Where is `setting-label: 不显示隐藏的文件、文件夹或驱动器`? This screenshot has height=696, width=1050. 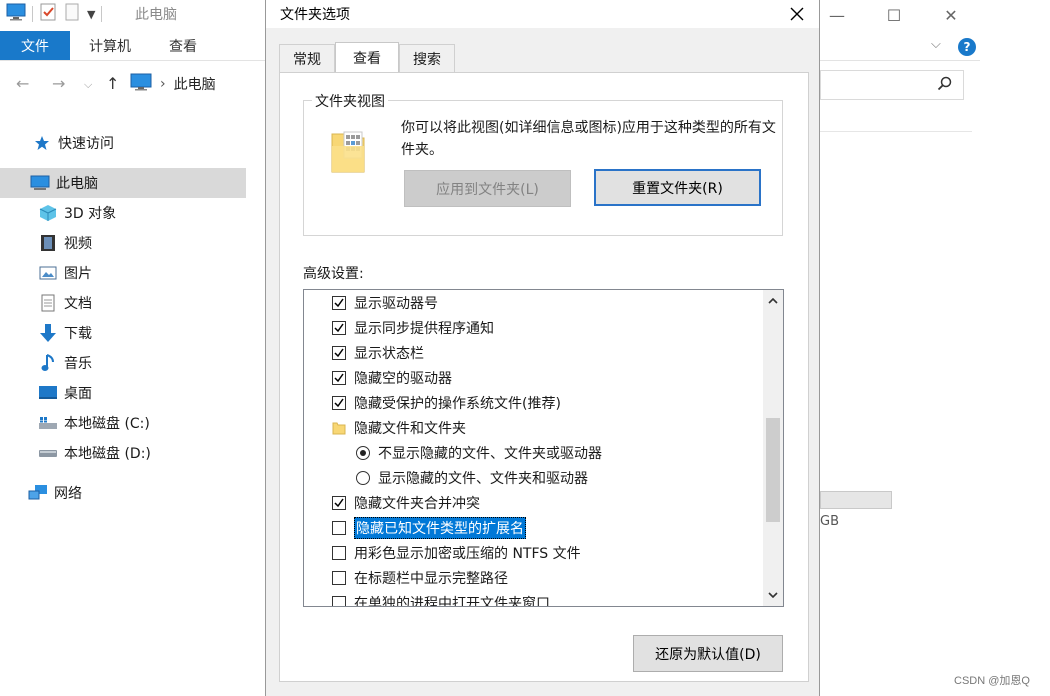 setting-label: 不显示隐藏的文件、文件夹或驱动器 is located at coordinates (490, 453).